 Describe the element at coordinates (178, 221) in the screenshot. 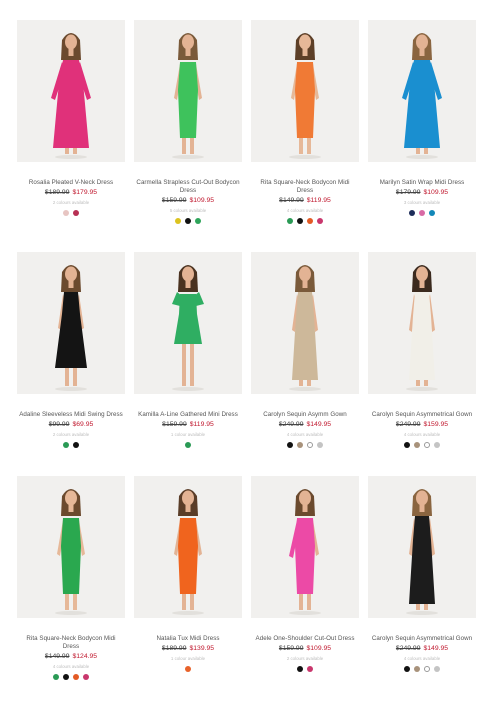

I see `yellow-swatch` at that location.